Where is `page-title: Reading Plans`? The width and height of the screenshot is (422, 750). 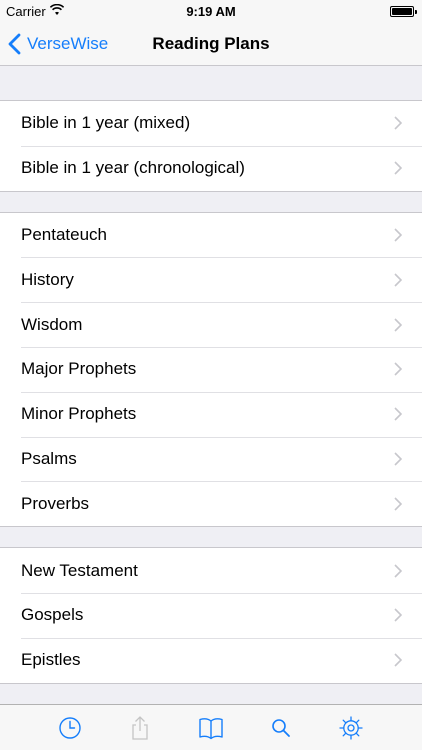 page-title: Reading Plans is located at coordinates (211, 43).